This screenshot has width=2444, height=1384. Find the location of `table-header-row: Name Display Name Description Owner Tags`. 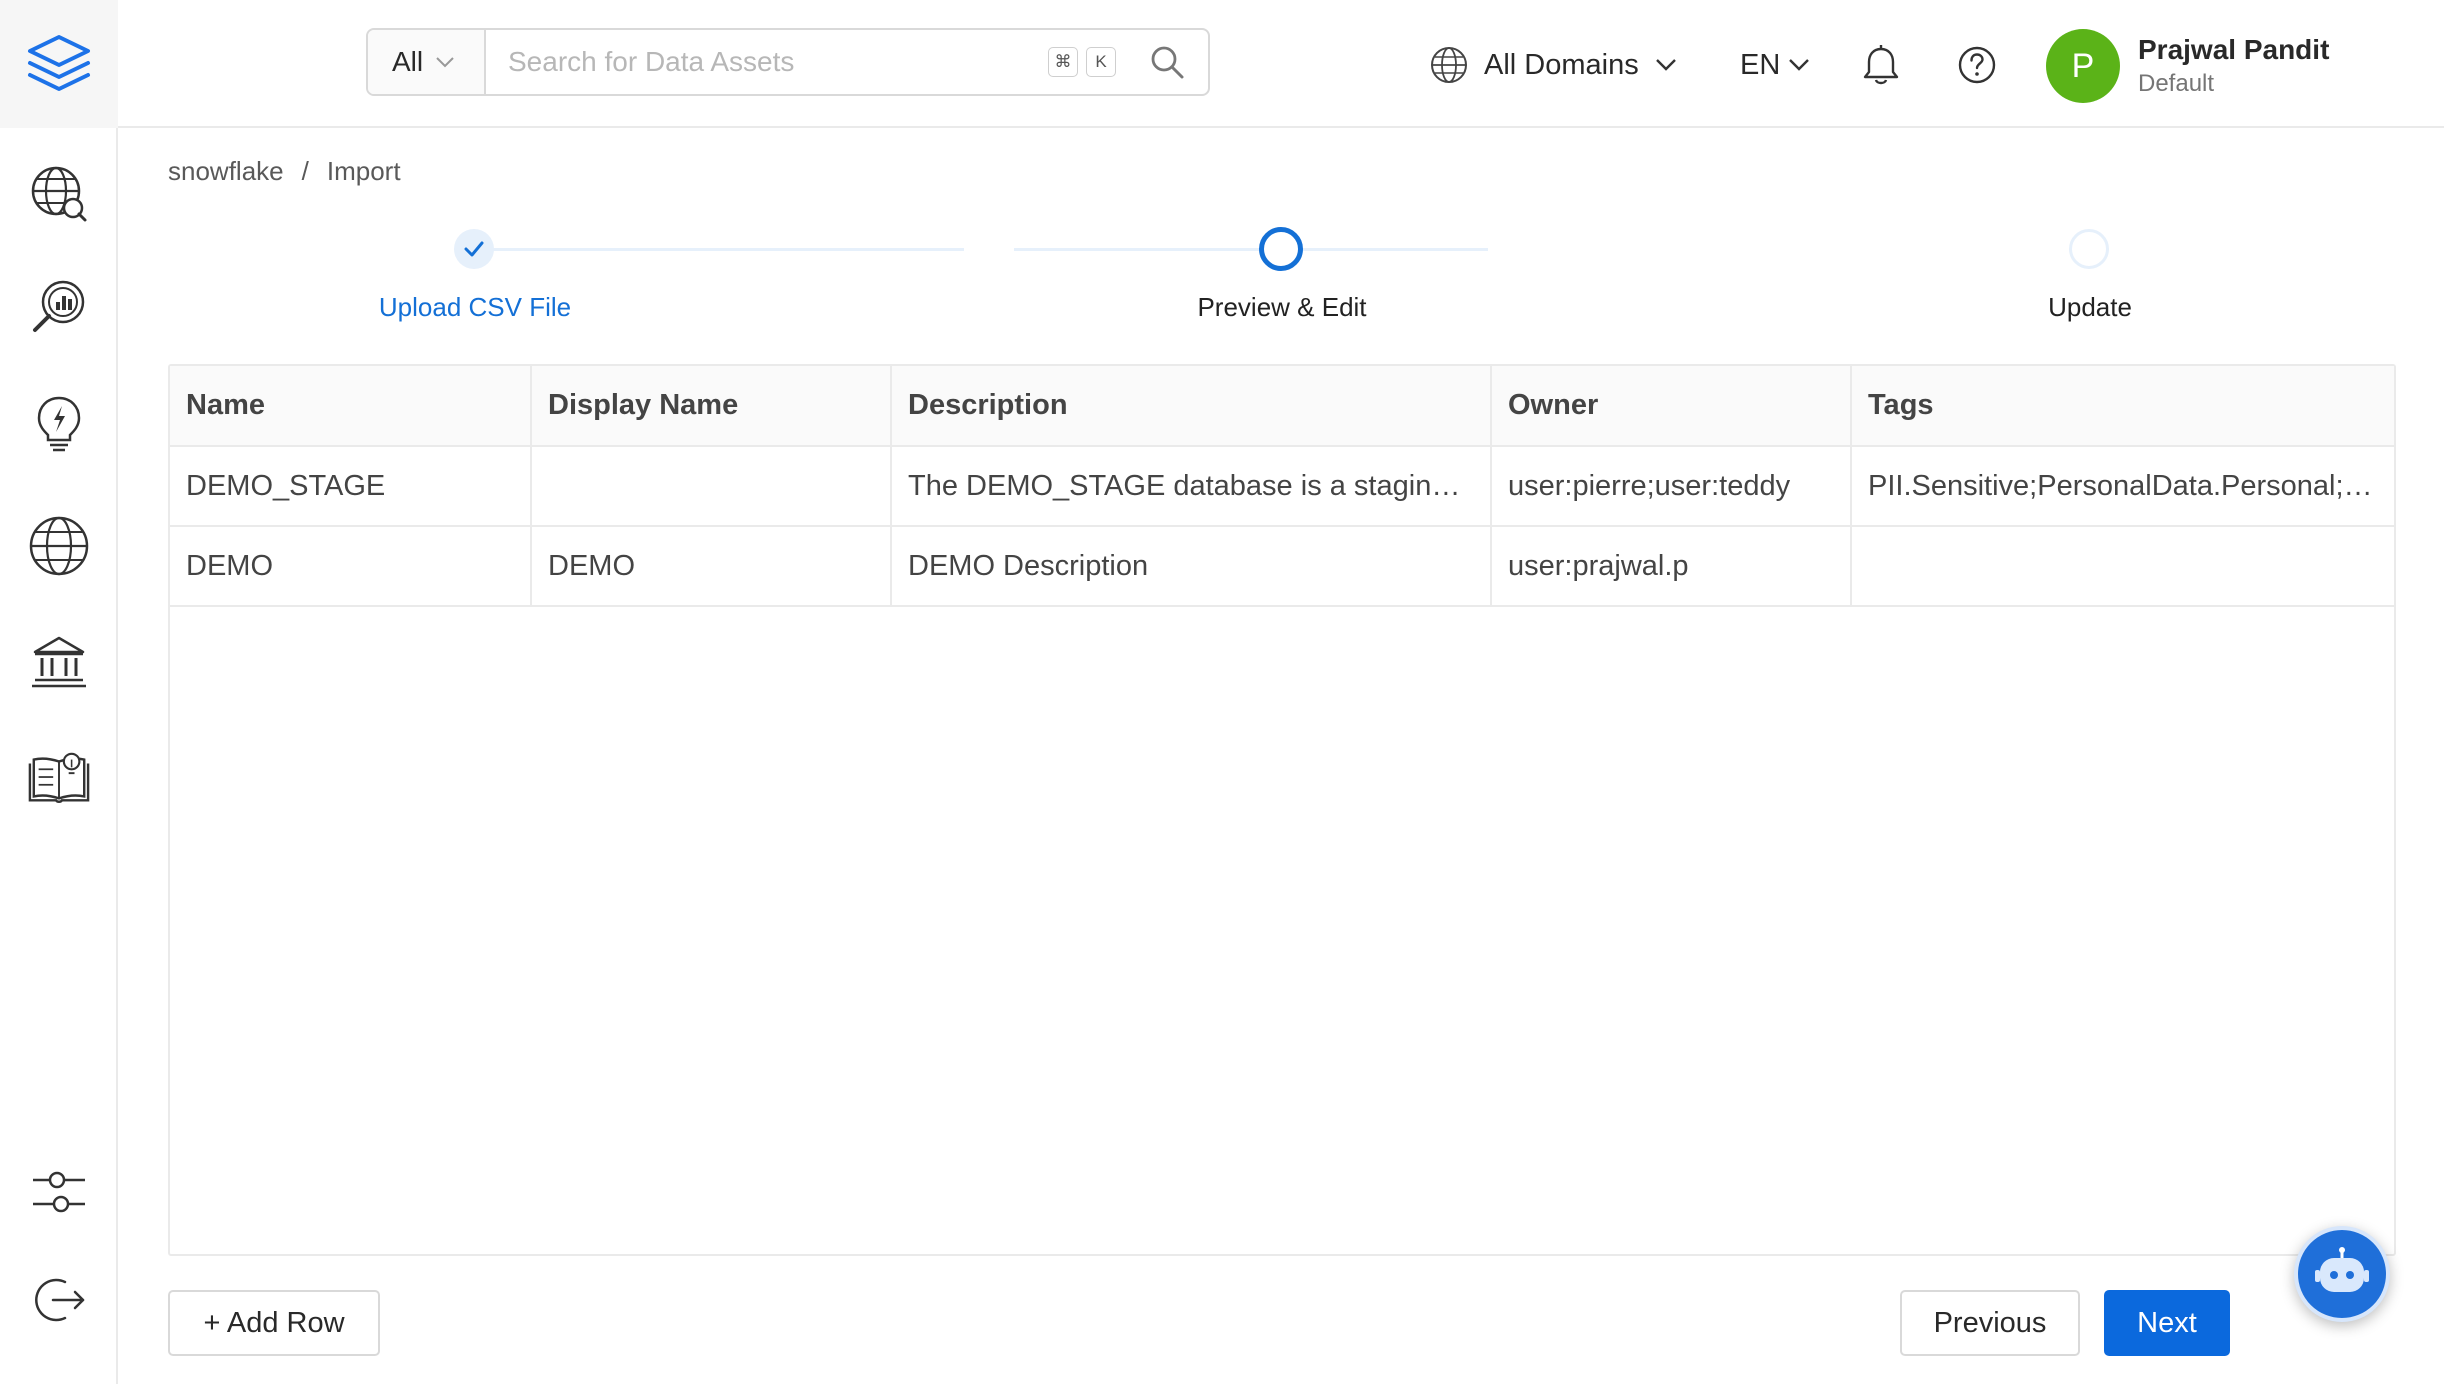

table-header-row: Name Display Name Description Owner Tags is located at coordinates (1282, 406).